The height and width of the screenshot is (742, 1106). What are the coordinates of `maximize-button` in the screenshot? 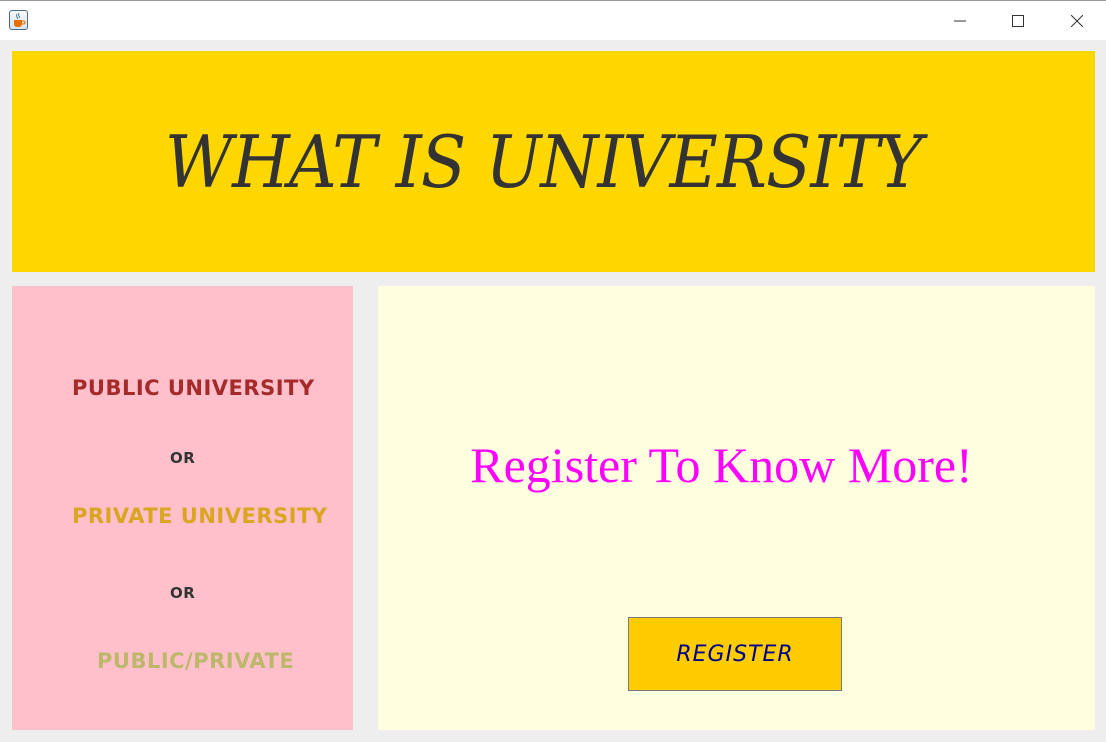 It's located at (1018, 20).